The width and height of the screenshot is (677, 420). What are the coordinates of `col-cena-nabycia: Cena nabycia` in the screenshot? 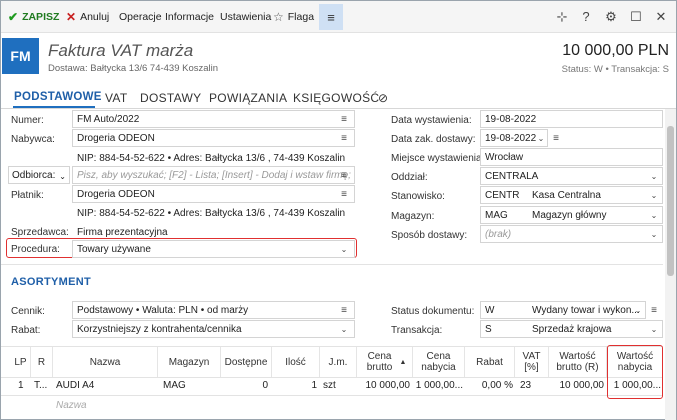 It's located at (439, 362).